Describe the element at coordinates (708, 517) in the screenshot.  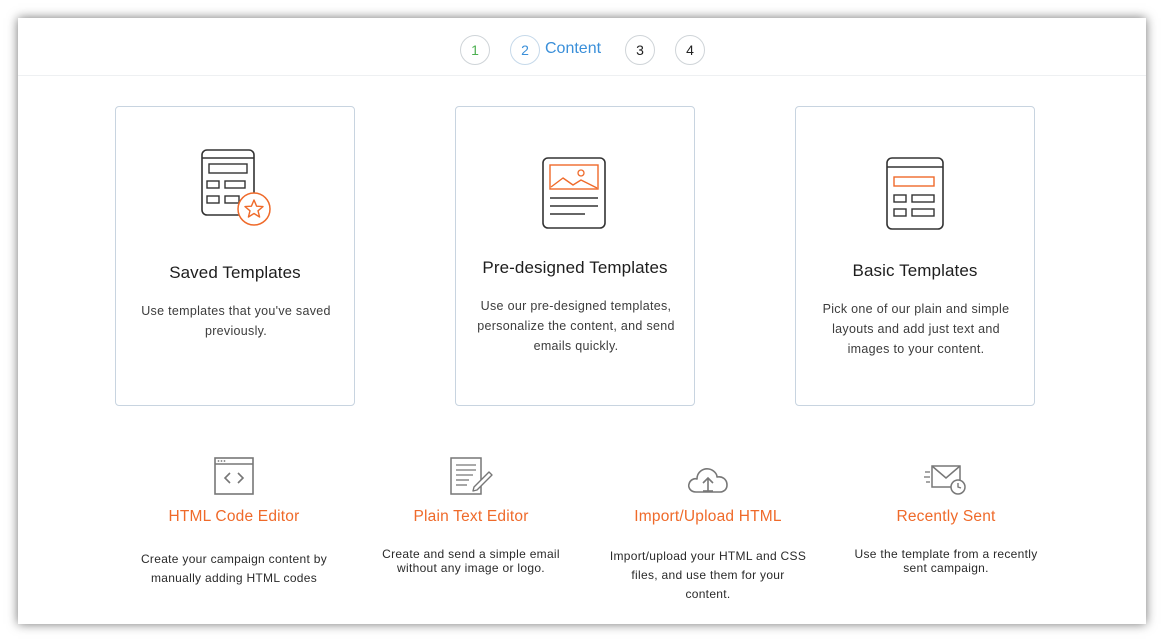
I see `option-title: Import/Upload HTML` at that location.